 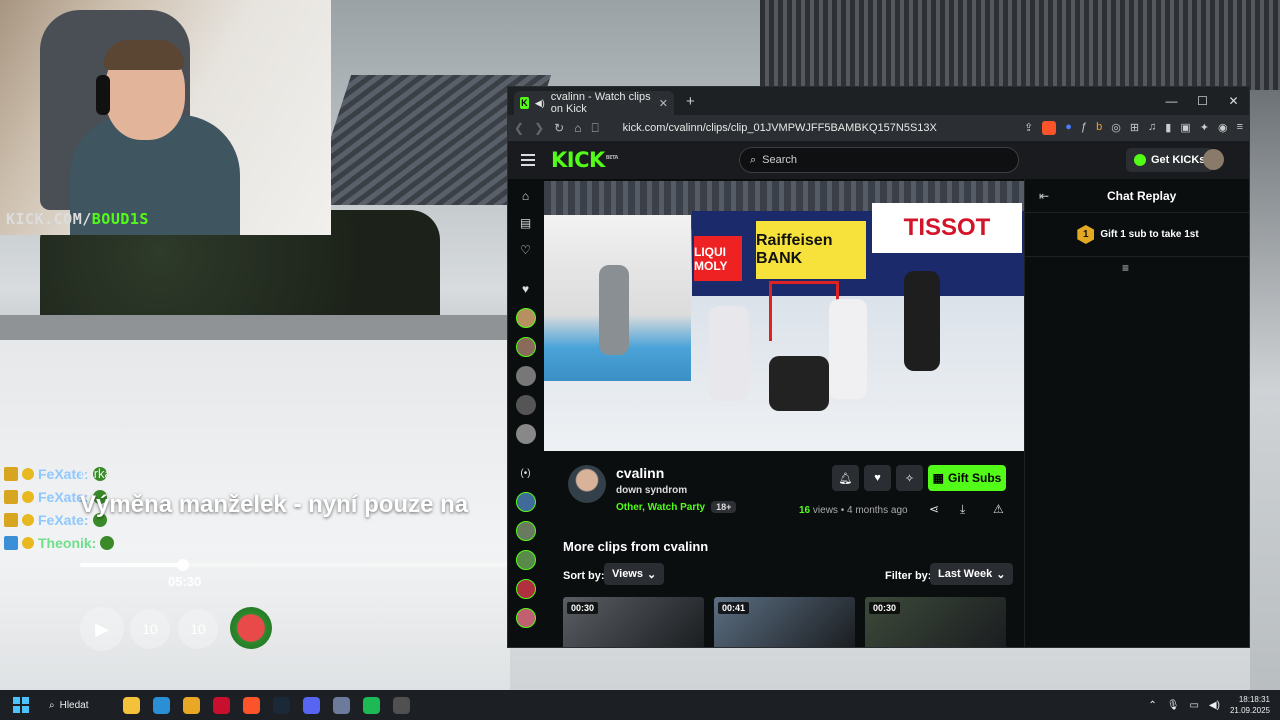 I want to click on search-box: ⌕, so click(x=879, y=160).